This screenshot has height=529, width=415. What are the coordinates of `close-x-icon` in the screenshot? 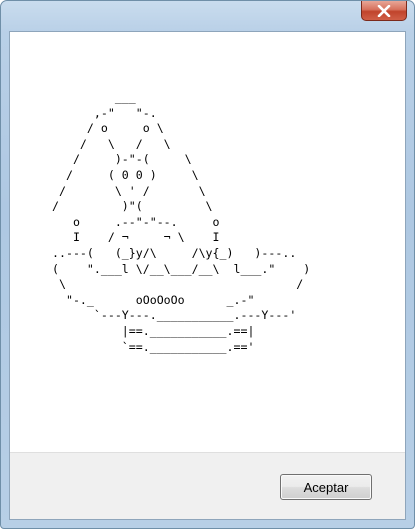 It's located at (384, 10).